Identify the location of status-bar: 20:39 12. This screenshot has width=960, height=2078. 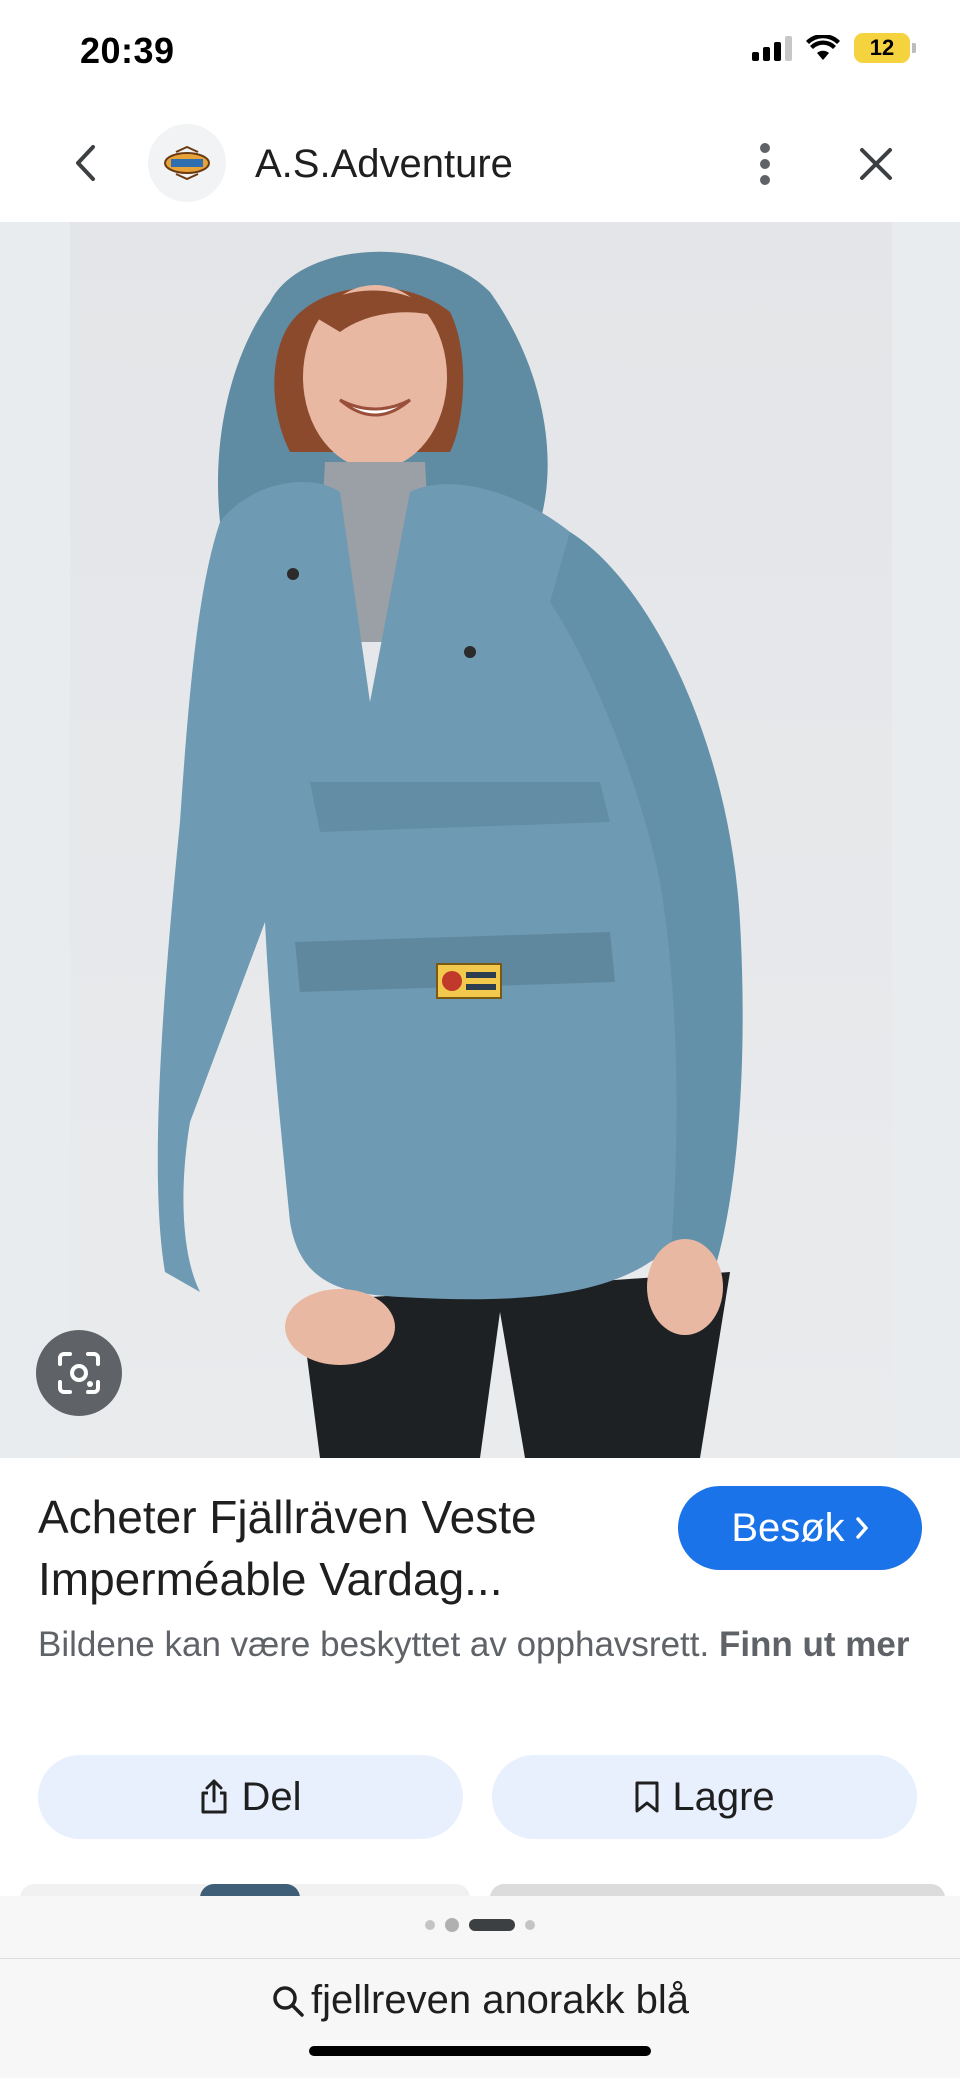
(480, 52).